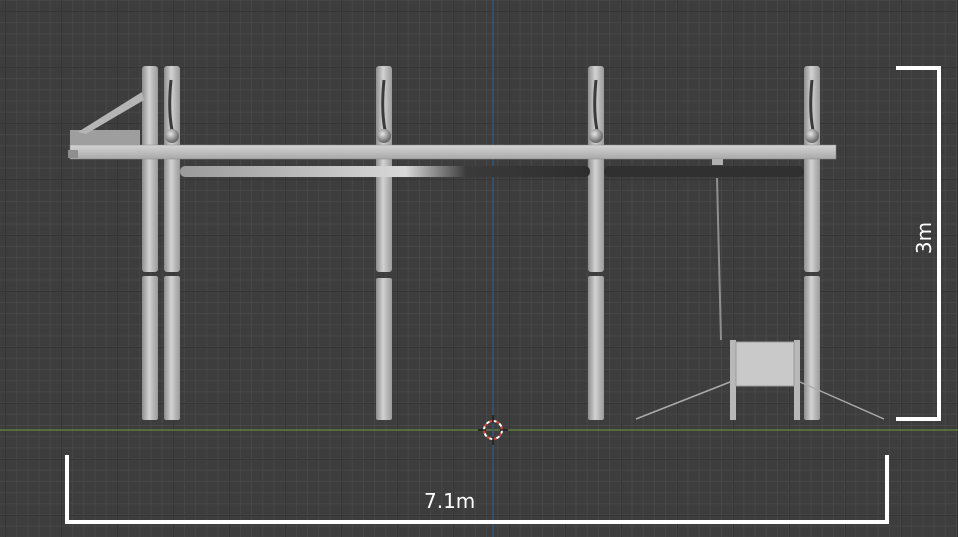 The image size is (958, 537). What do you see at coordinates (477, 489) in the screenshot?
I see `width-dimension-bracket` at bounding box center [477, 489].